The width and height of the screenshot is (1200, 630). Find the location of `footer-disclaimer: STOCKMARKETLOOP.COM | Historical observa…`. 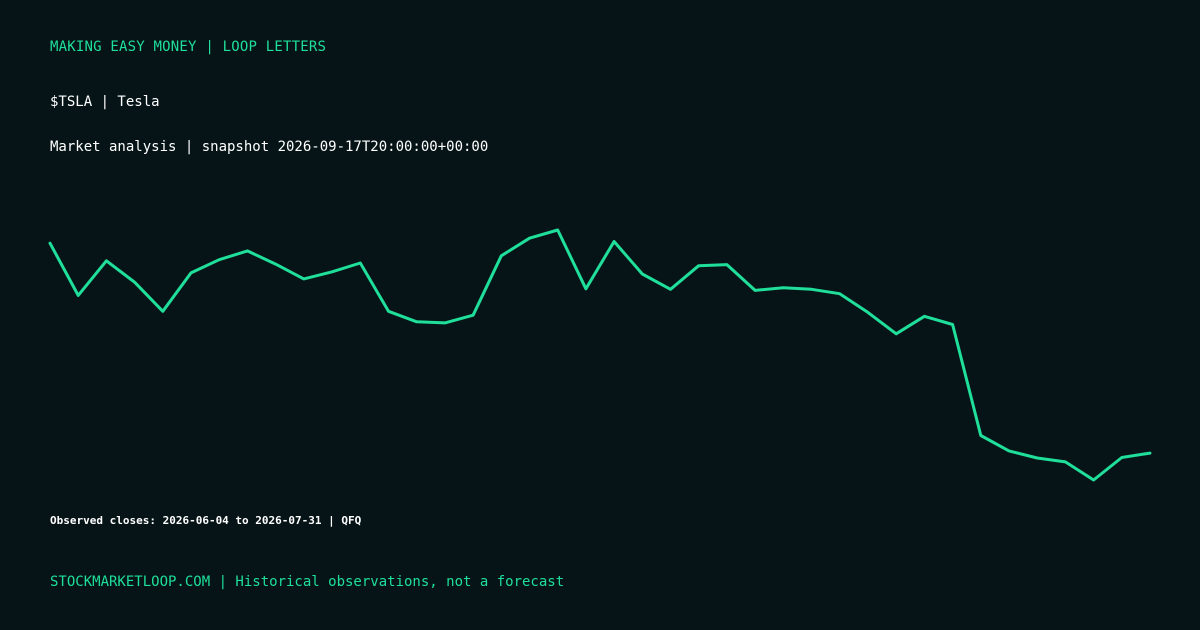

footer-disclaimer: STOCKMARKETLOOP.COM | Historical observa… is located at coordinates (307, 582).